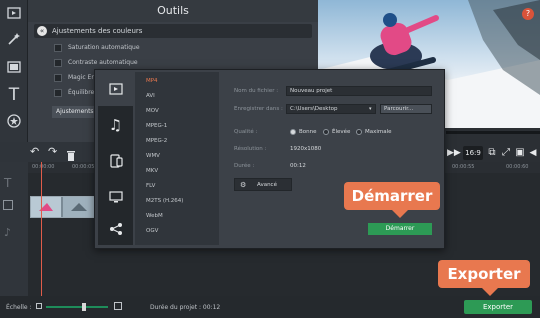  Describe the element at coordinates (173, 11) in the screenshot. I see `tools-title: Outils` at that location.